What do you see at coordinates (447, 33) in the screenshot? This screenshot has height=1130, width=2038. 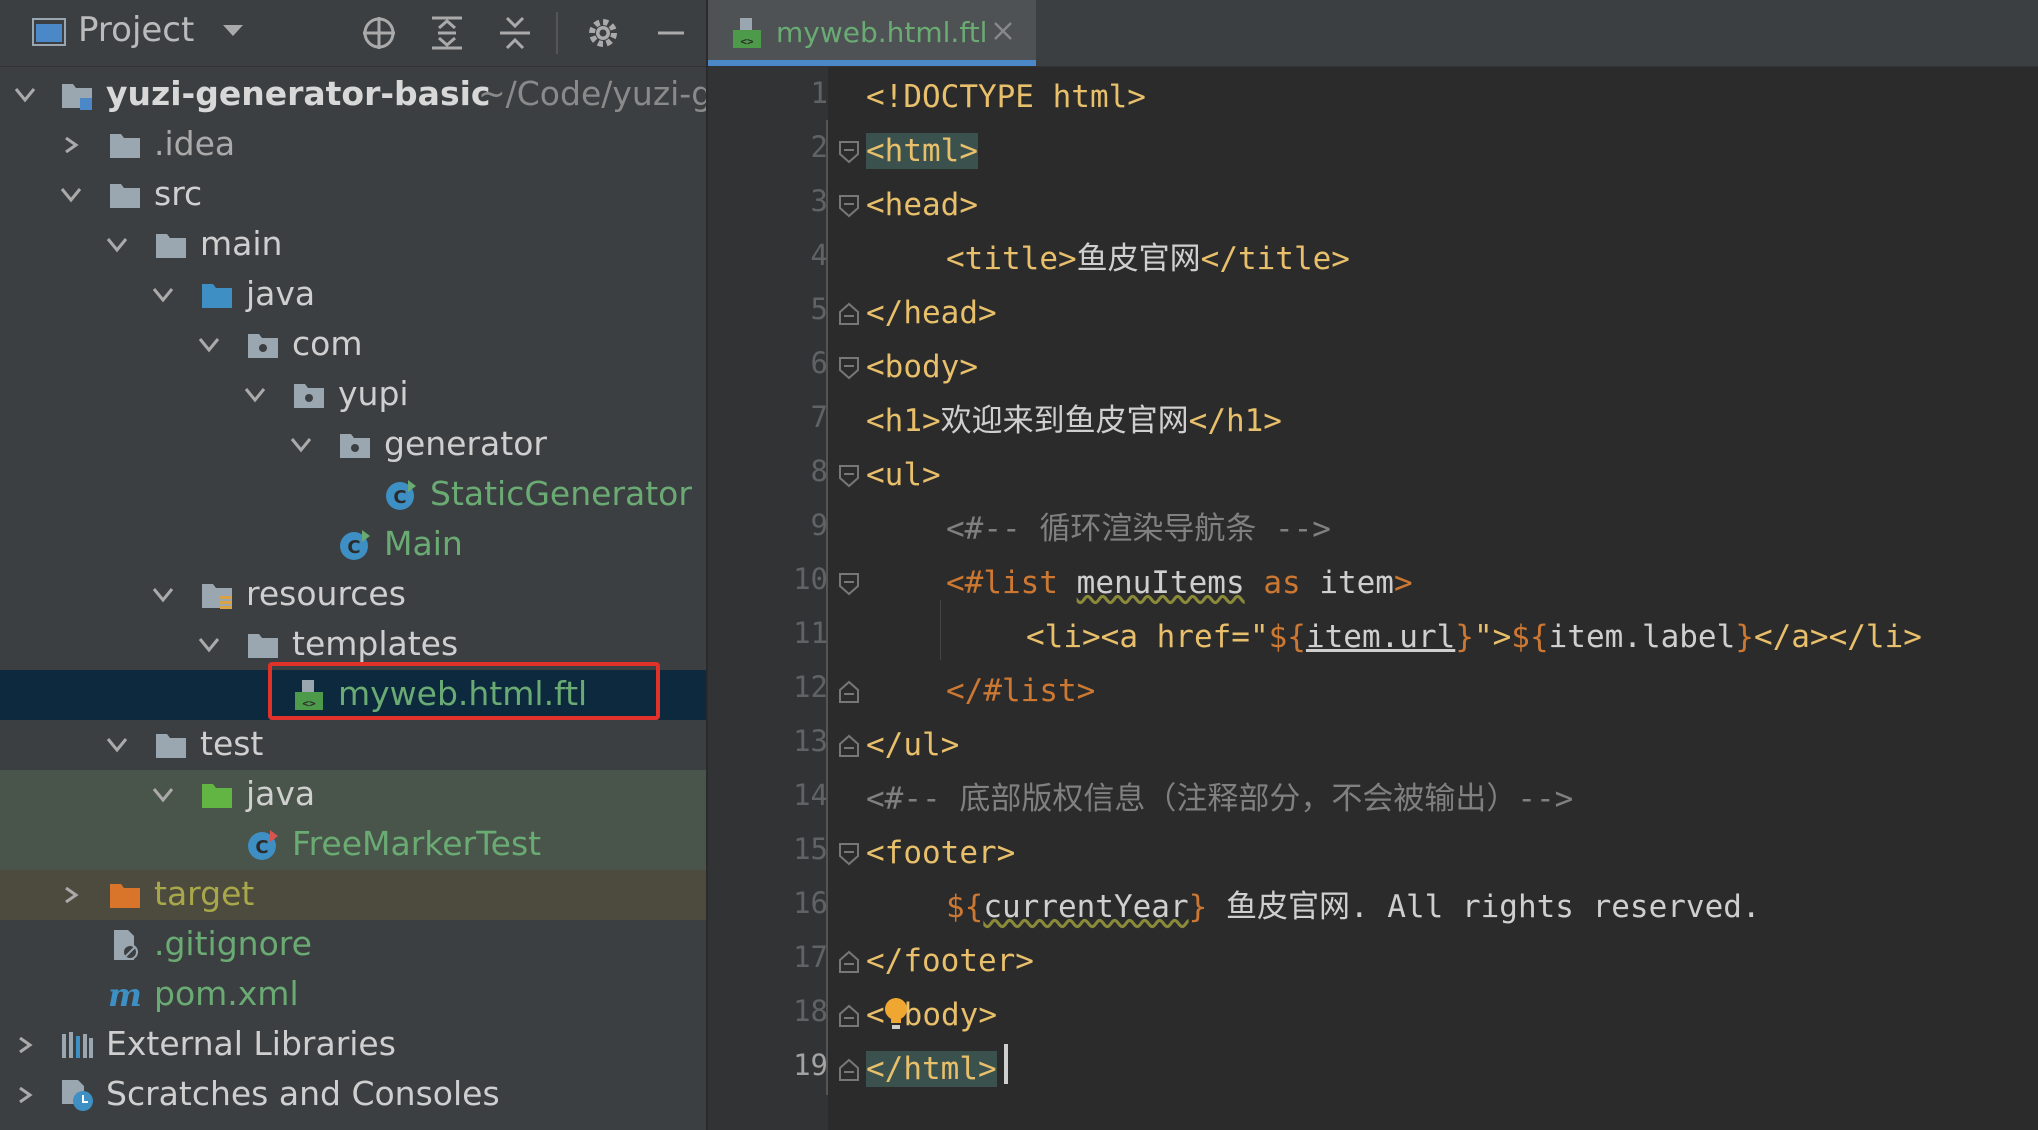 I see `expand-all-icon` at bounding box center [447, 33].